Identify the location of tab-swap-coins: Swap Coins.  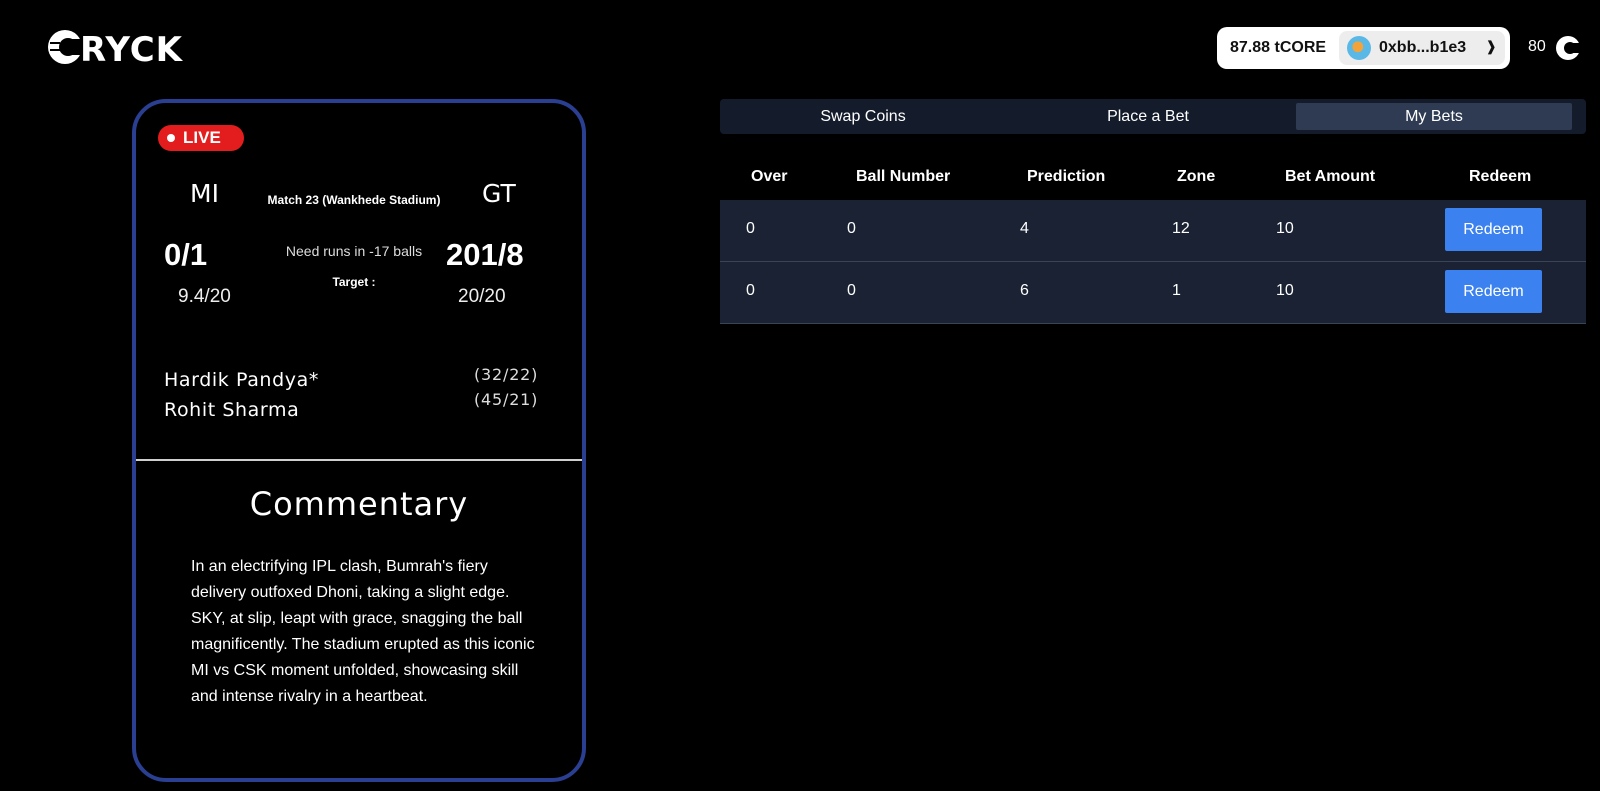
(863, 116).